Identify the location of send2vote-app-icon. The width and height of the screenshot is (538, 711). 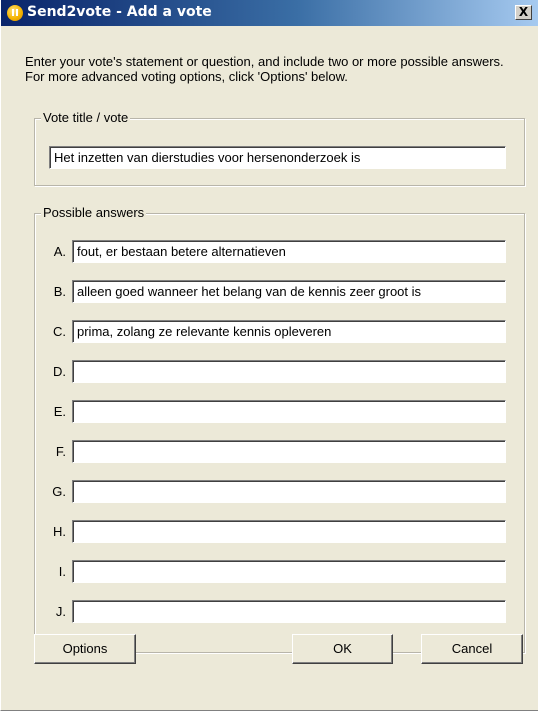
(15, 13).